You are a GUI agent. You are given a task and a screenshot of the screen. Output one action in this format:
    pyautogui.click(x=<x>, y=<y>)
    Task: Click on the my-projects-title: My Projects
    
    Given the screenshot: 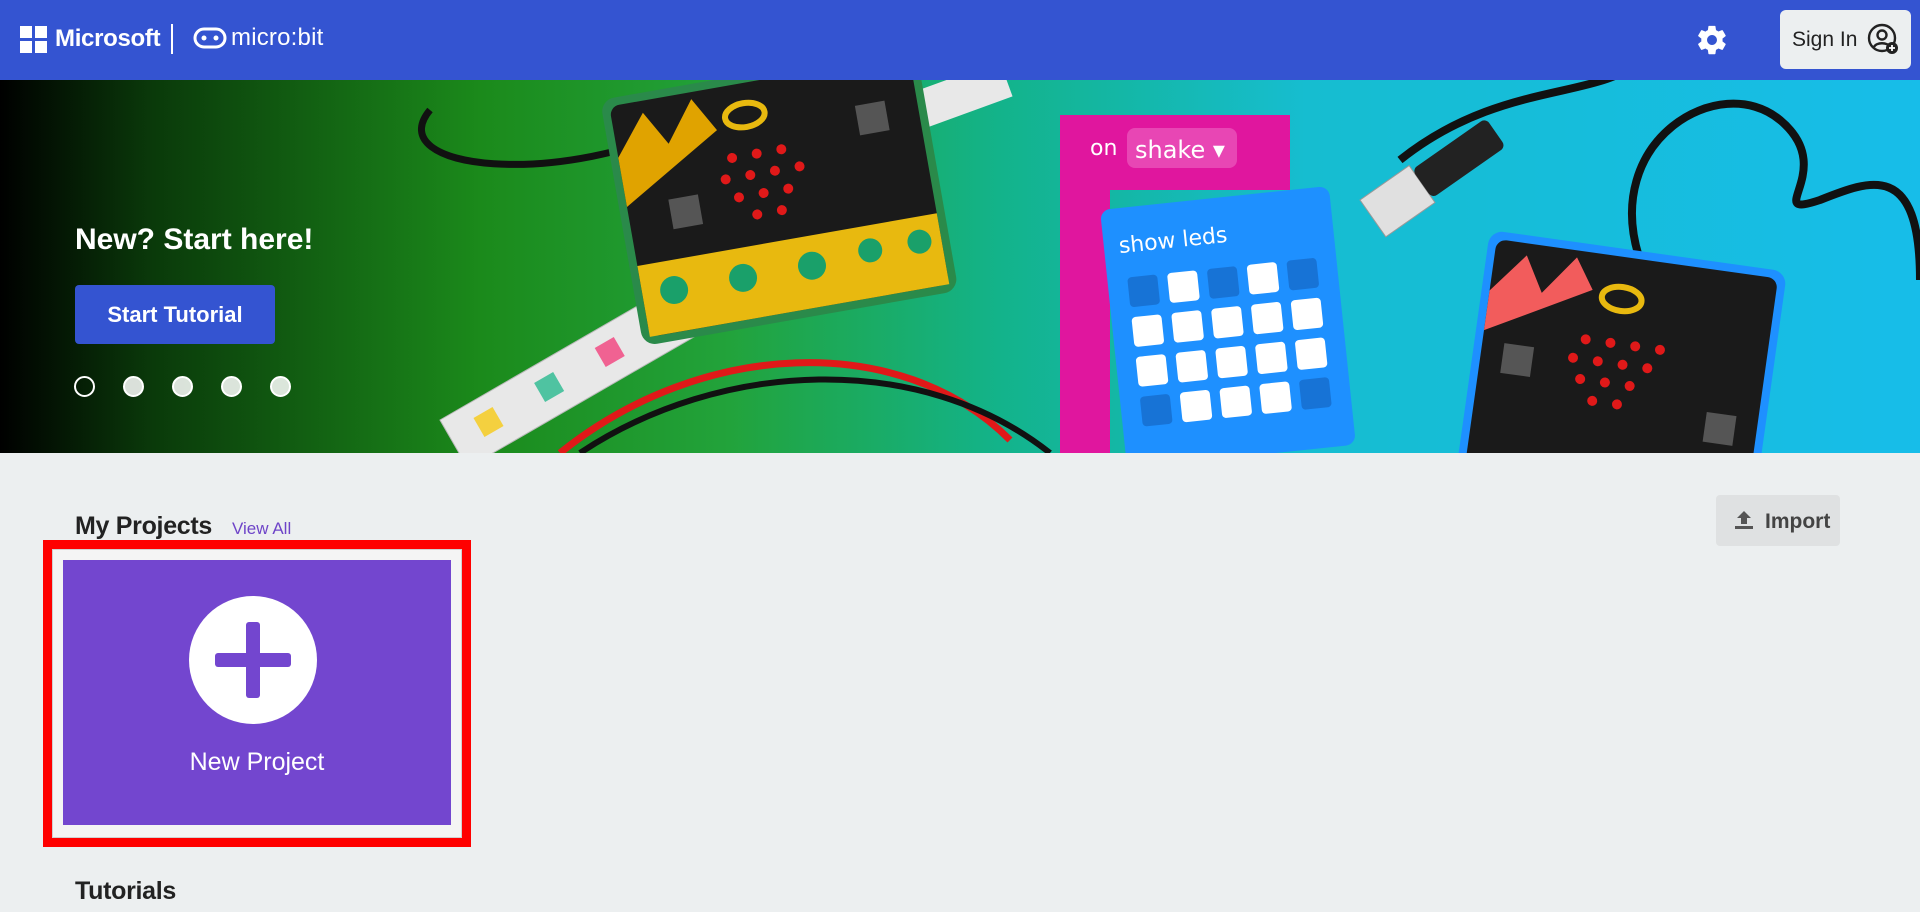 What is the action you would take?
    pyautogui.click(x=144, y=526)
    